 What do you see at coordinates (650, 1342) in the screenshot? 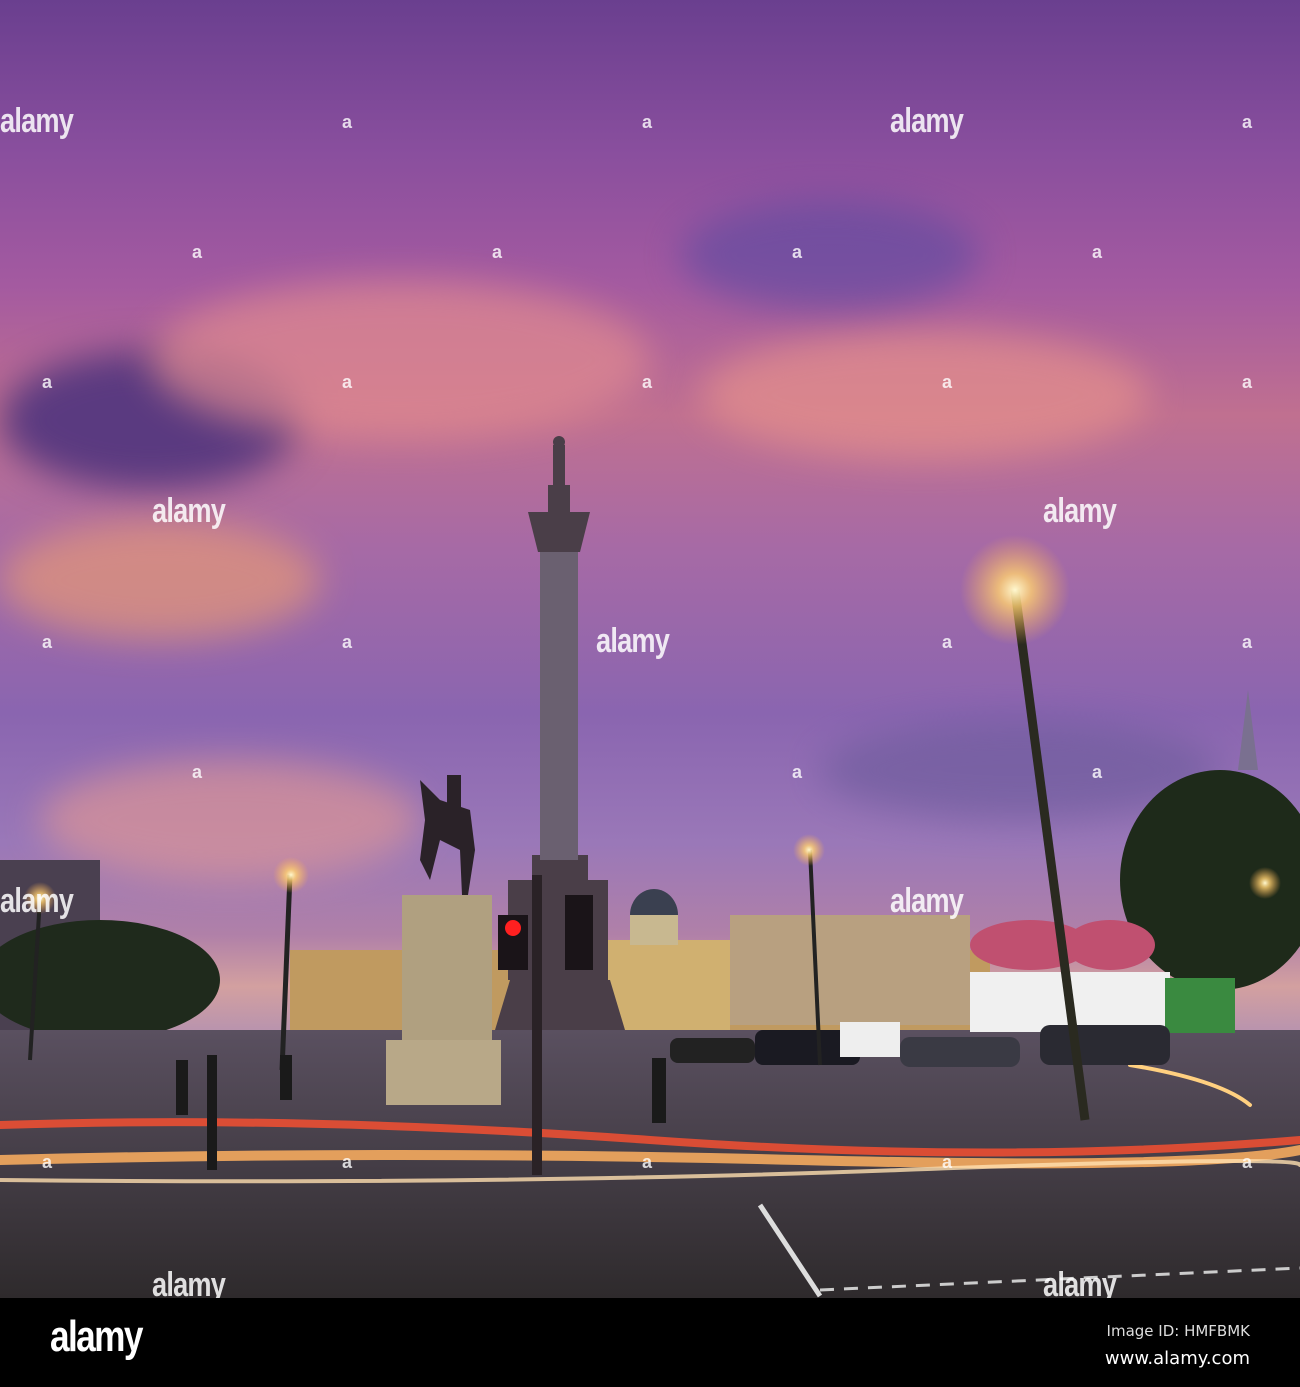
I see `footer-bar: alamy Image ID: HMFBMK www.alamy.com` at bounding box center [650, 1342].